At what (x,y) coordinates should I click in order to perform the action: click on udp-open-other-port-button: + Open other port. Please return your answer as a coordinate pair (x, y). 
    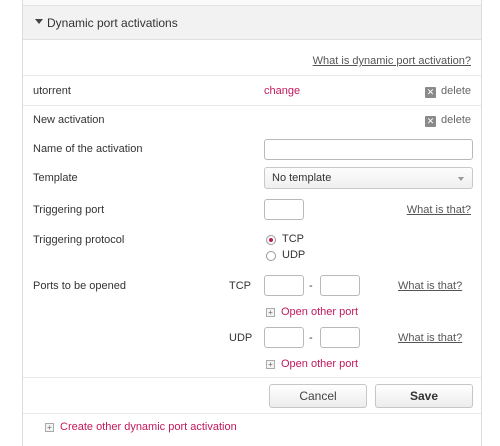
    Looking at the image, I should click on (312, 364).